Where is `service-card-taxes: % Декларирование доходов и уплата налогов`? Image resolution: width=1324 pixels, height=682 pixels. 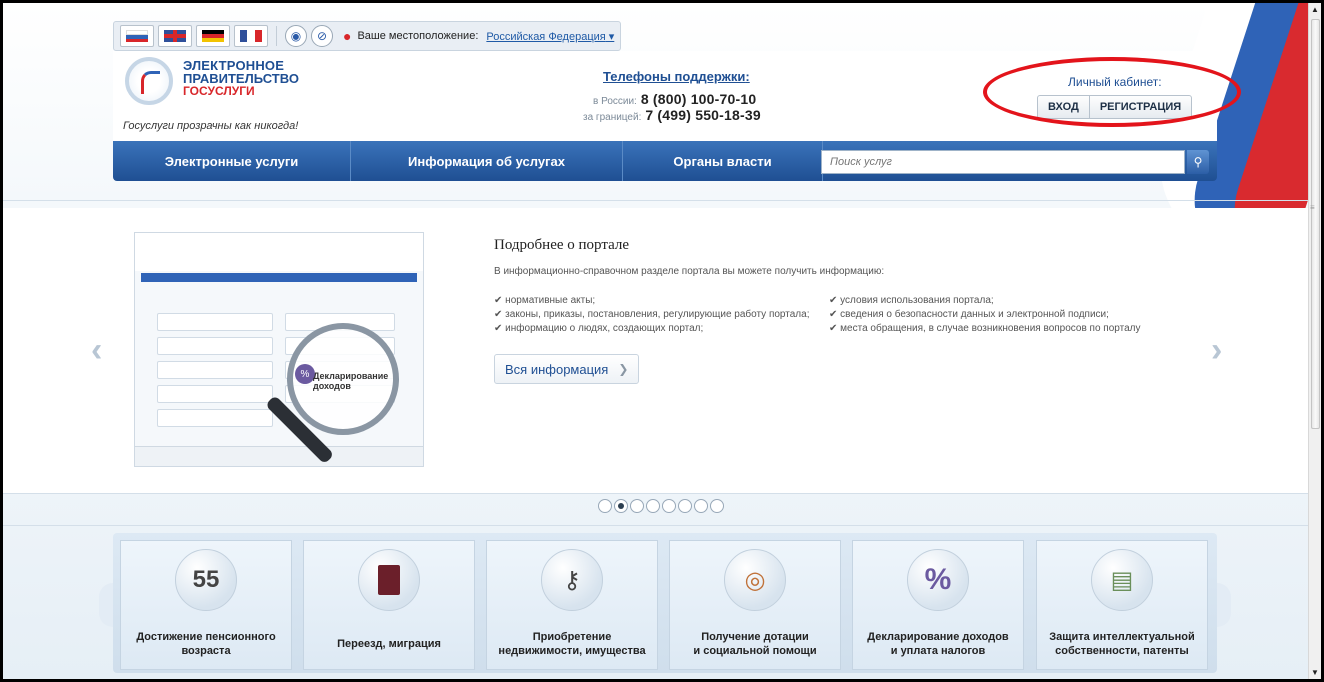
service-card-taxes: % Декларирование доходов и уплата налогов is located at coordinates (938, 605).